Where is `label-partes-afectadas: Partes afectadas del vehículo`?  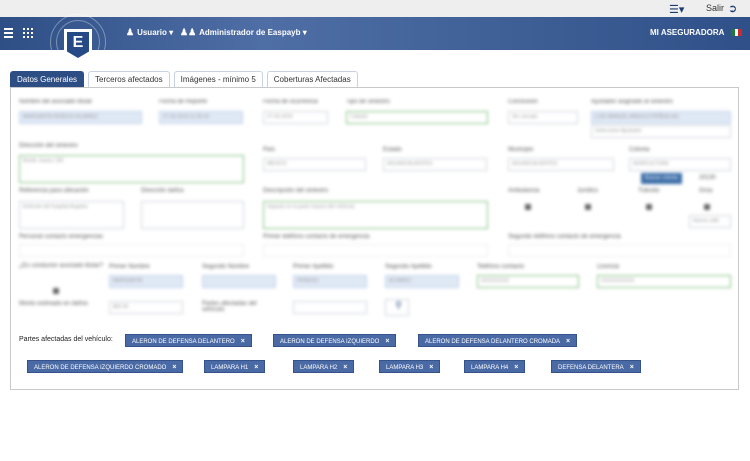
label-partes-afectadas: Partes afectadas del vehículo is located at coordinates (229, 307).